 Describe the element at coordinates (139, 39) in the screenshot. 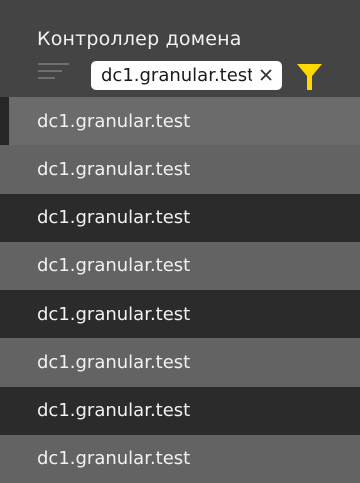

I see `panel-title: Контроллер домена` at that location.